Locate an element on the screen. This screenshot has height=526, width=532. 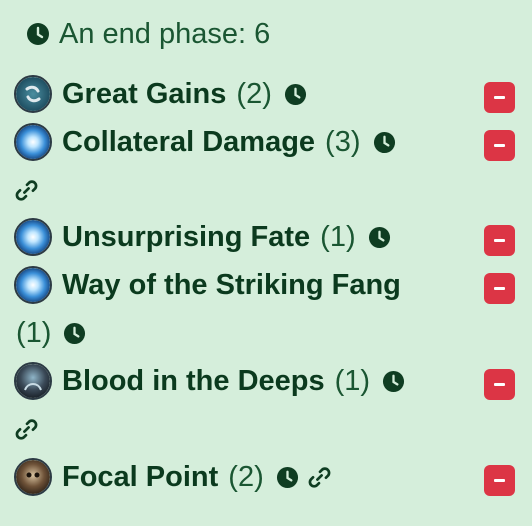
phase-header: An end phase: 6 is located at coordinates (142, 34).